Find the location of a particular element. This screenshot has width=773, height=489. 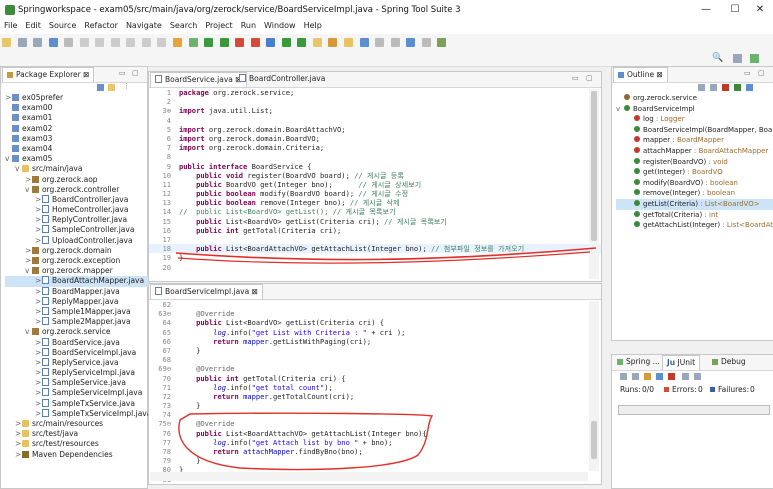

annotation-circle is located at coordinates (306, 441).